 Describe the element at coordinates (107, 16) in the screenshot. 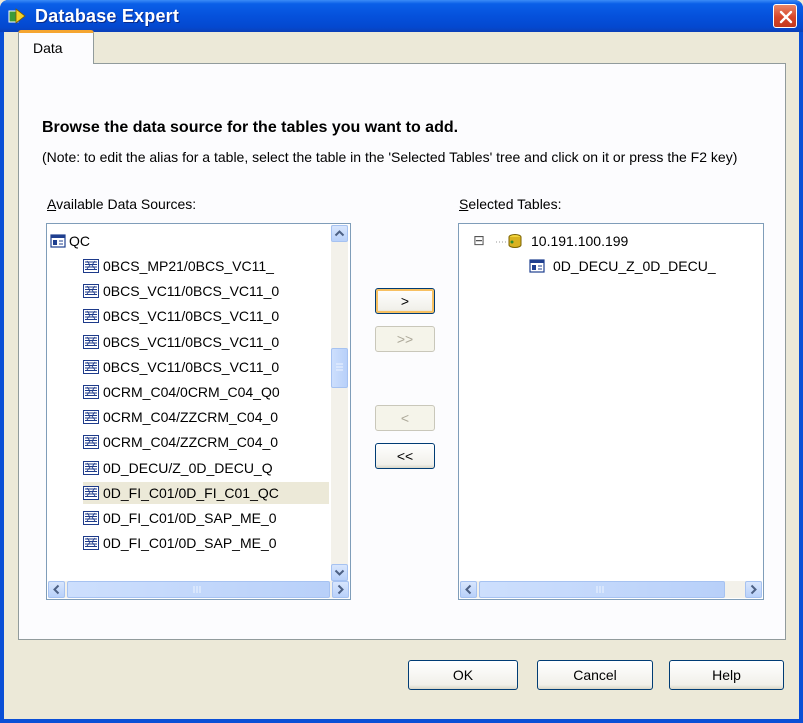

I see `window-title: Database Expert` at that location.